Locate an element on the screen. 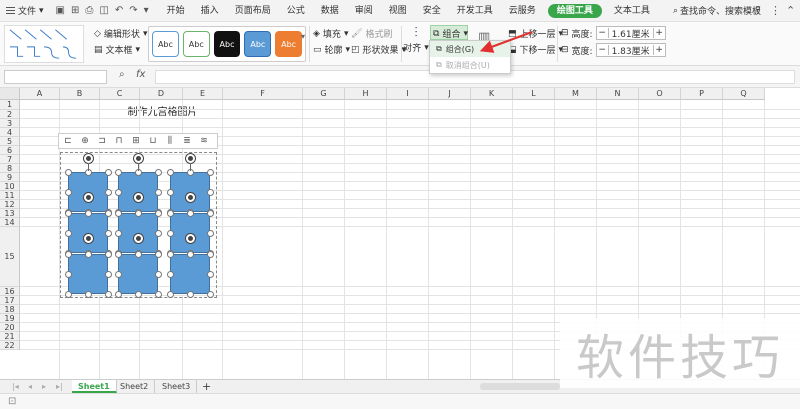 The height and width of the screenshot is (409, 800). height-decrease-button: − is located at coordinates (603, 33).